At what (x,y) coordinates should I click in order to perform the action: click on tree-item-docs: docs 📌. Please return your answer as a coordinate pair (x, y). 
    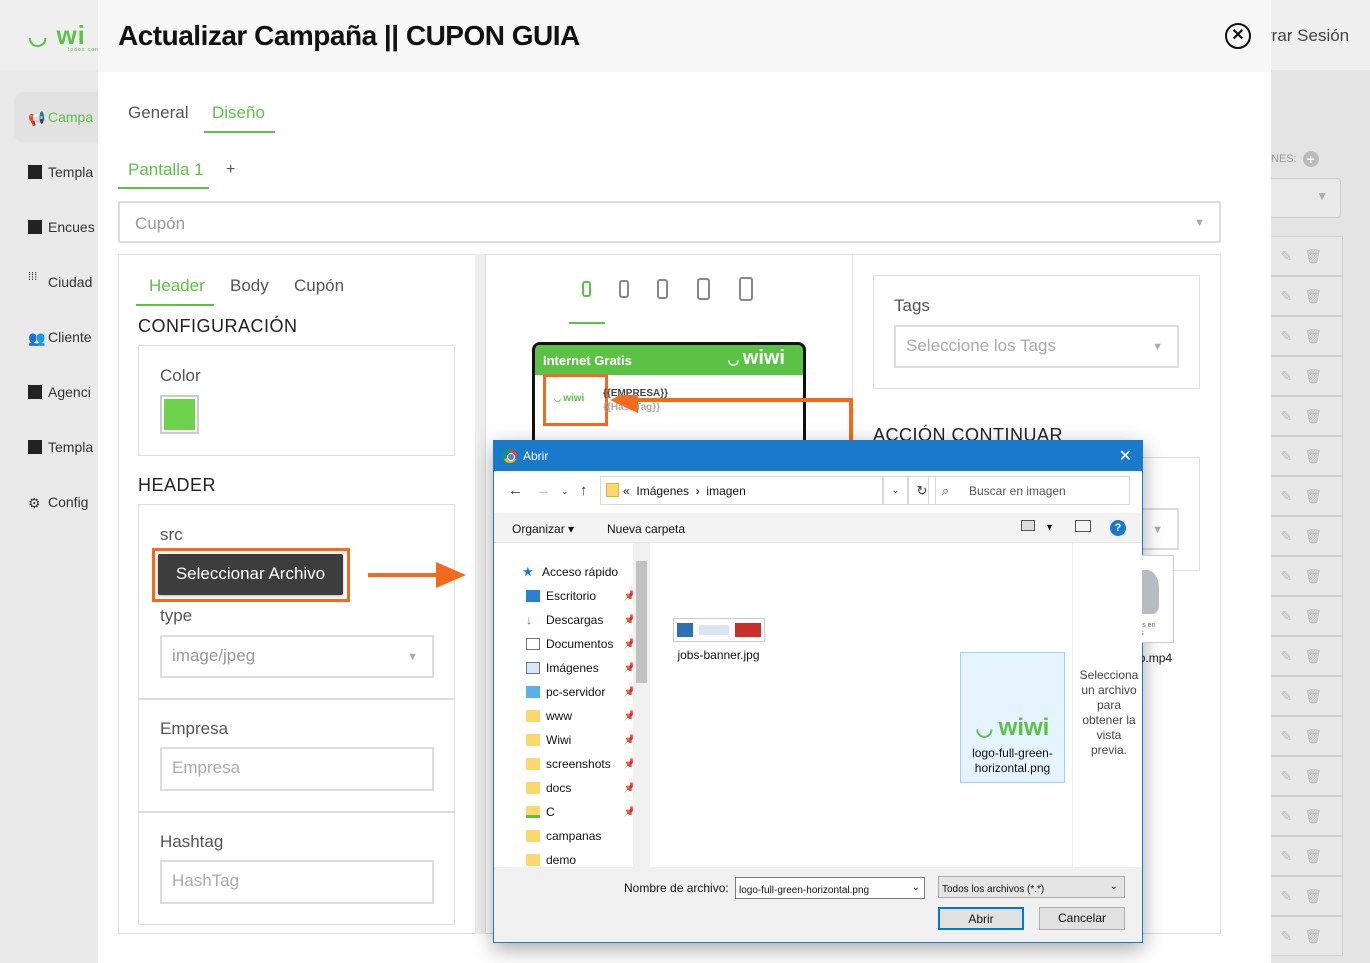
    Looking at the image, I should click on (581, 788).